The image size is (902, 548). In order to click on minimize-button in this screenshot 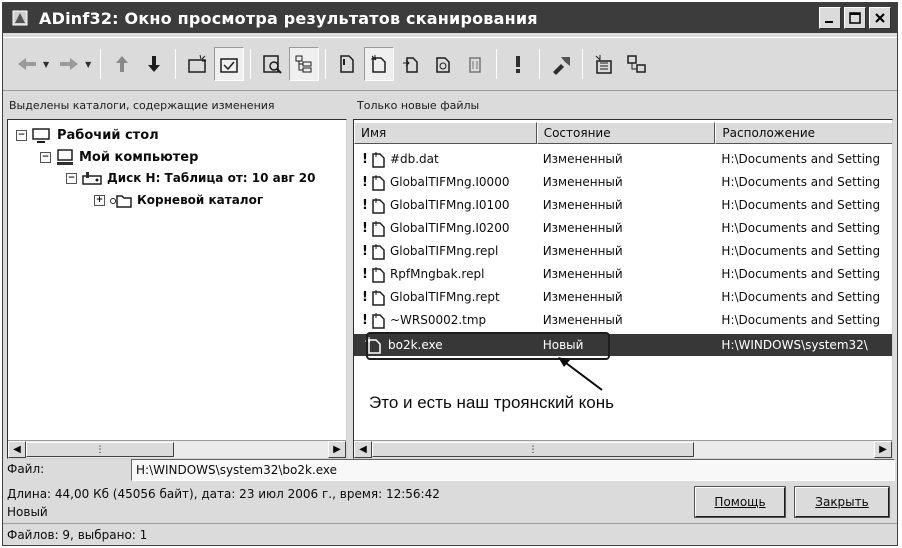, I will do `click(830, 18)`.